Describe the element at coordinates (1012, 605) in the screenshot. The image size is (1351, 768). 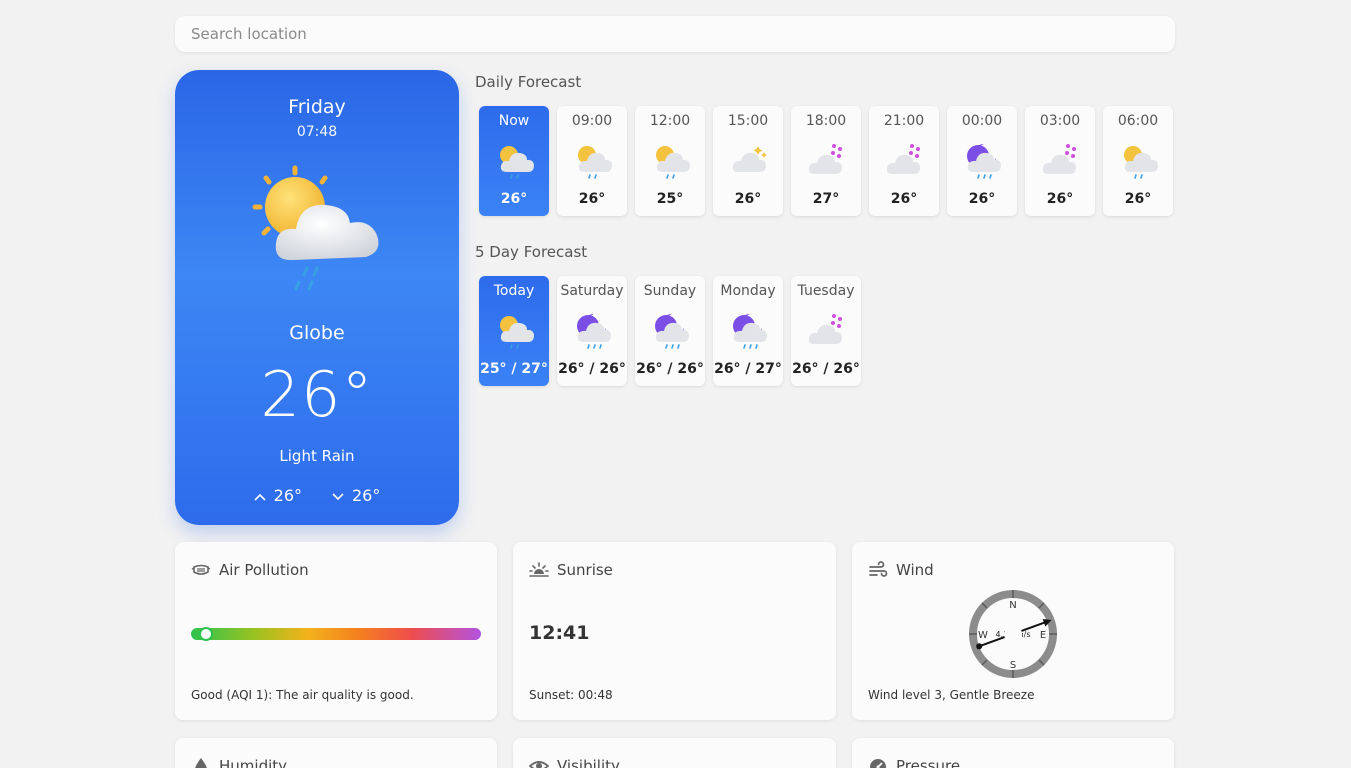
I see `compass-north: N` at that location.